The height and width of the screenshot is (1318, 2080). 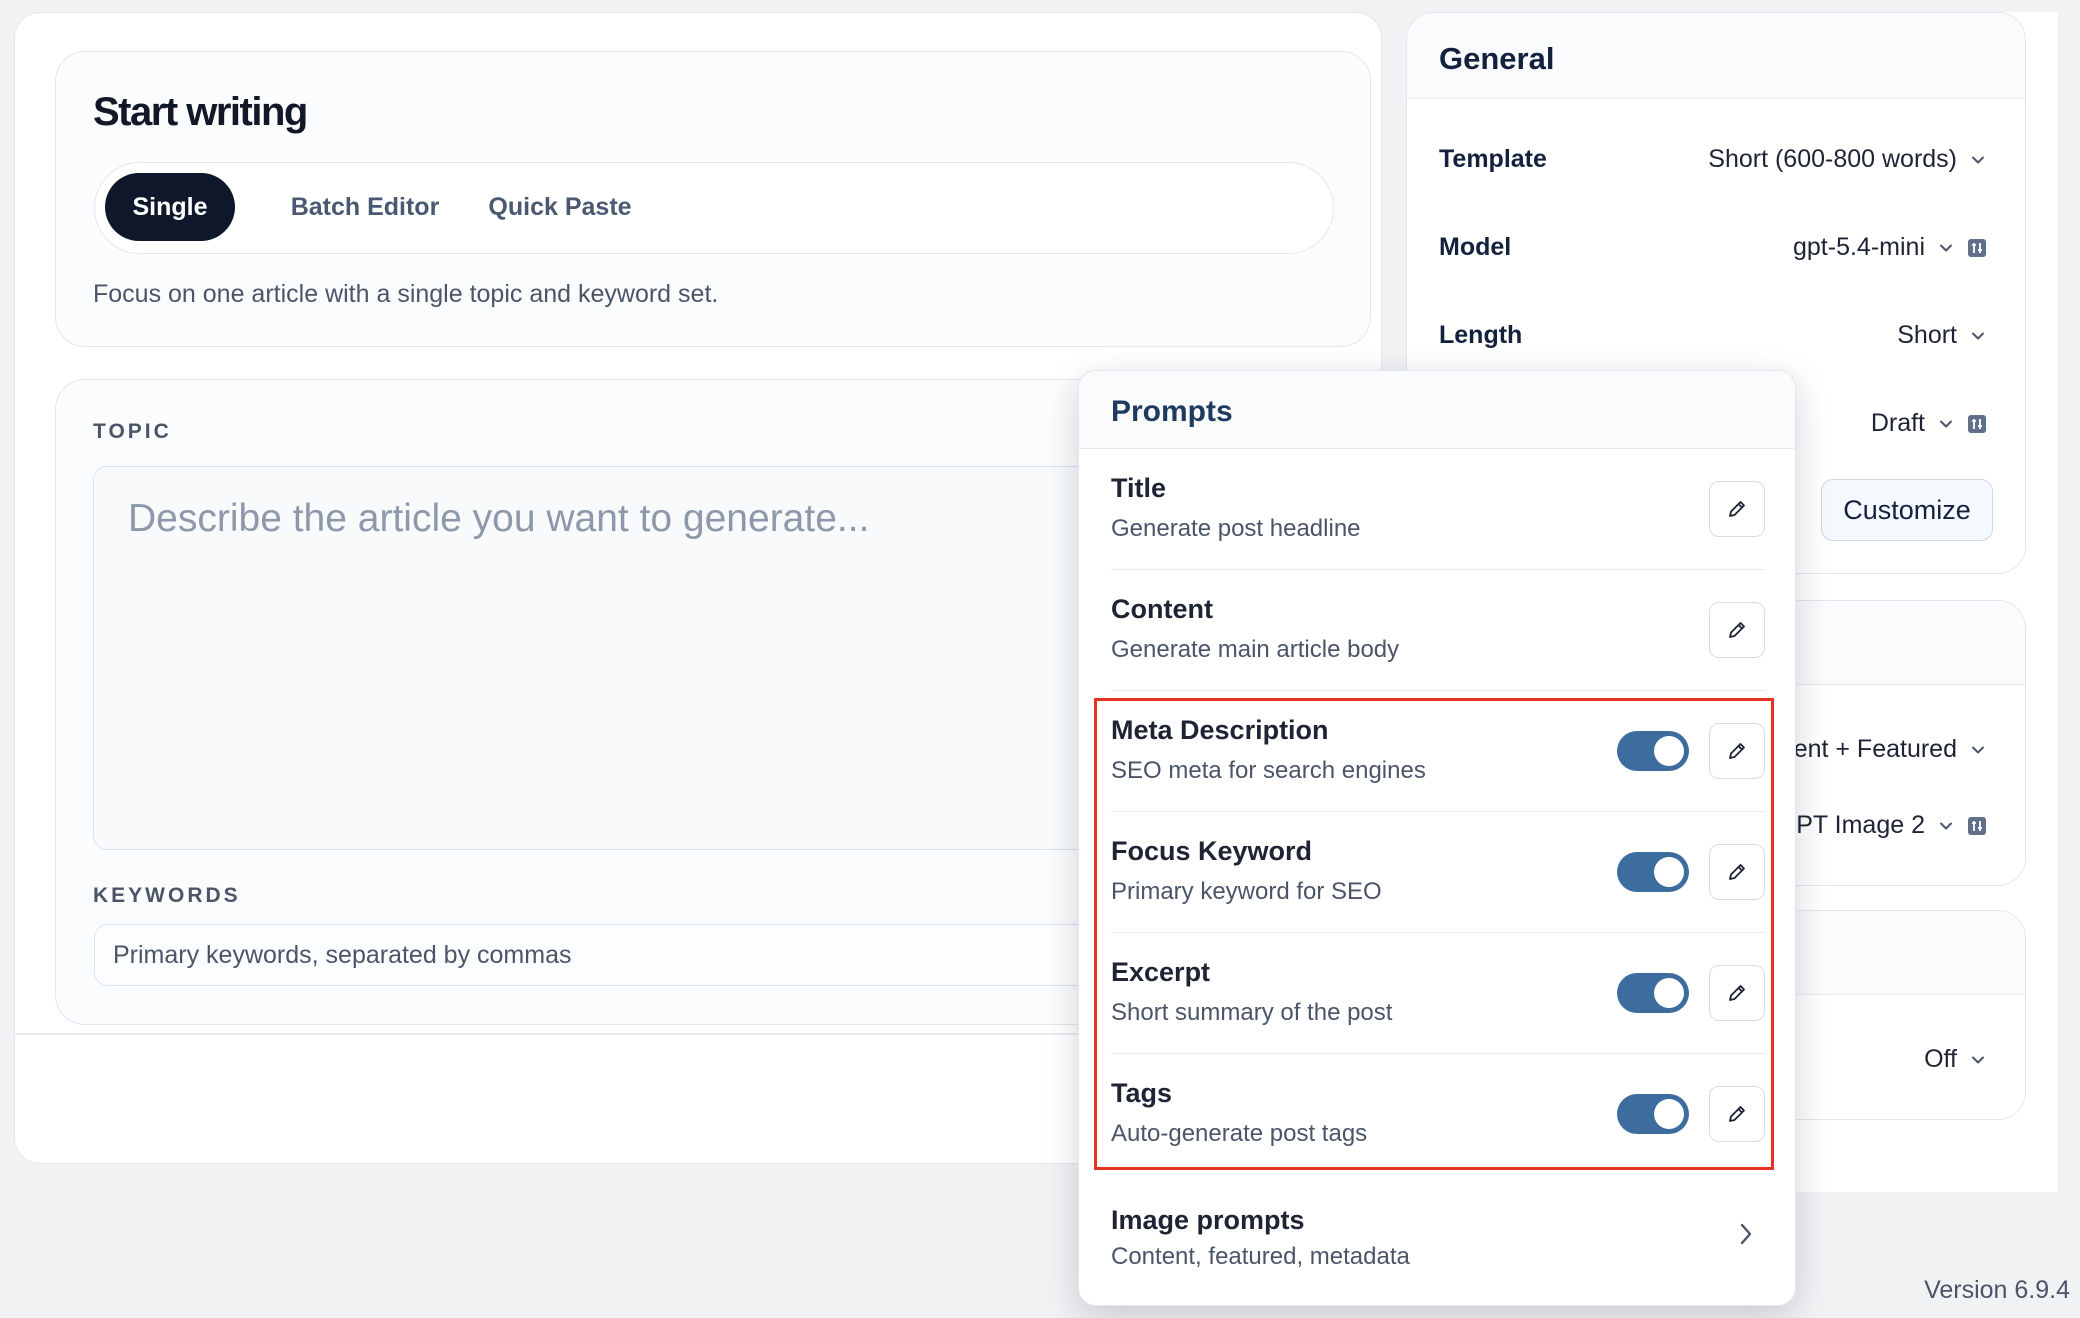 What do you see at coordinates (1246, 891) in the screenshot?
I see `prompt-description: Primary keyword for SEO` at bounding box center [1246, 891].